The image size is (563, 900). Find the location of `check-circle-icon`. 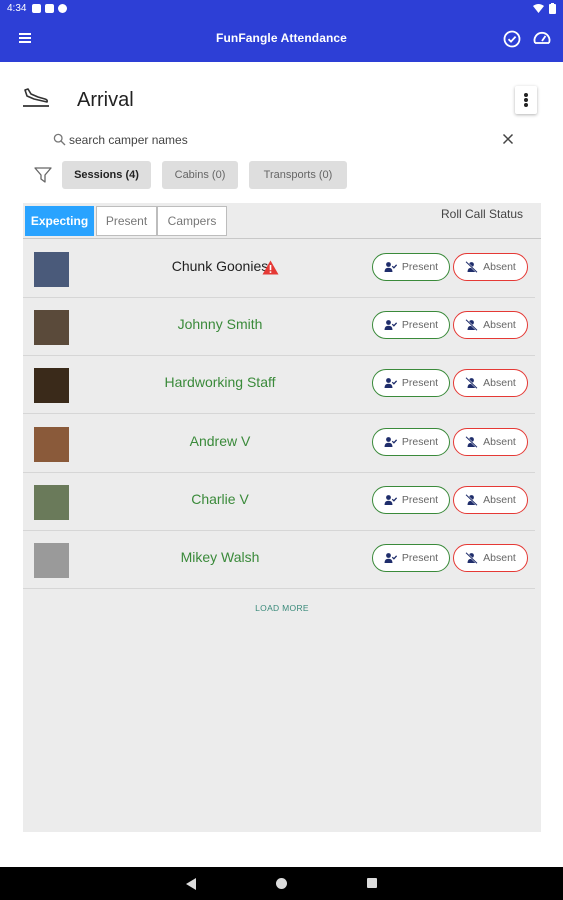

check-circle-icon is located at coordinates (512, 39).